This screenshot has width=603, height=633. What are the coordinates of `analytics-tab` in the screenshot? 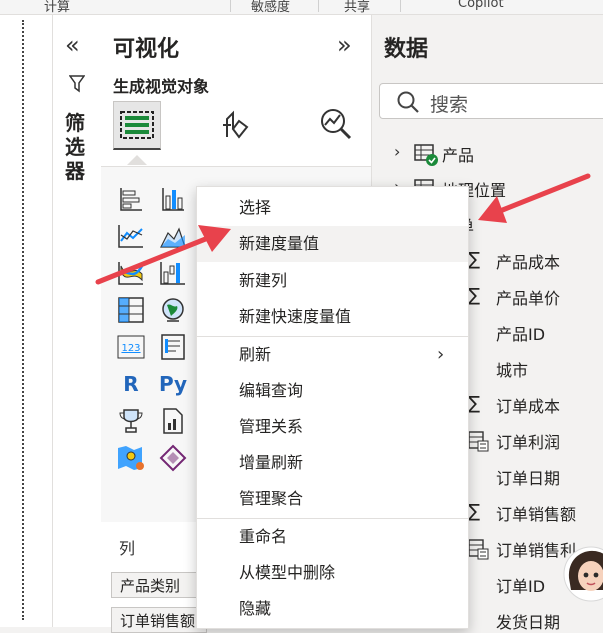 It's located at (336, 124).